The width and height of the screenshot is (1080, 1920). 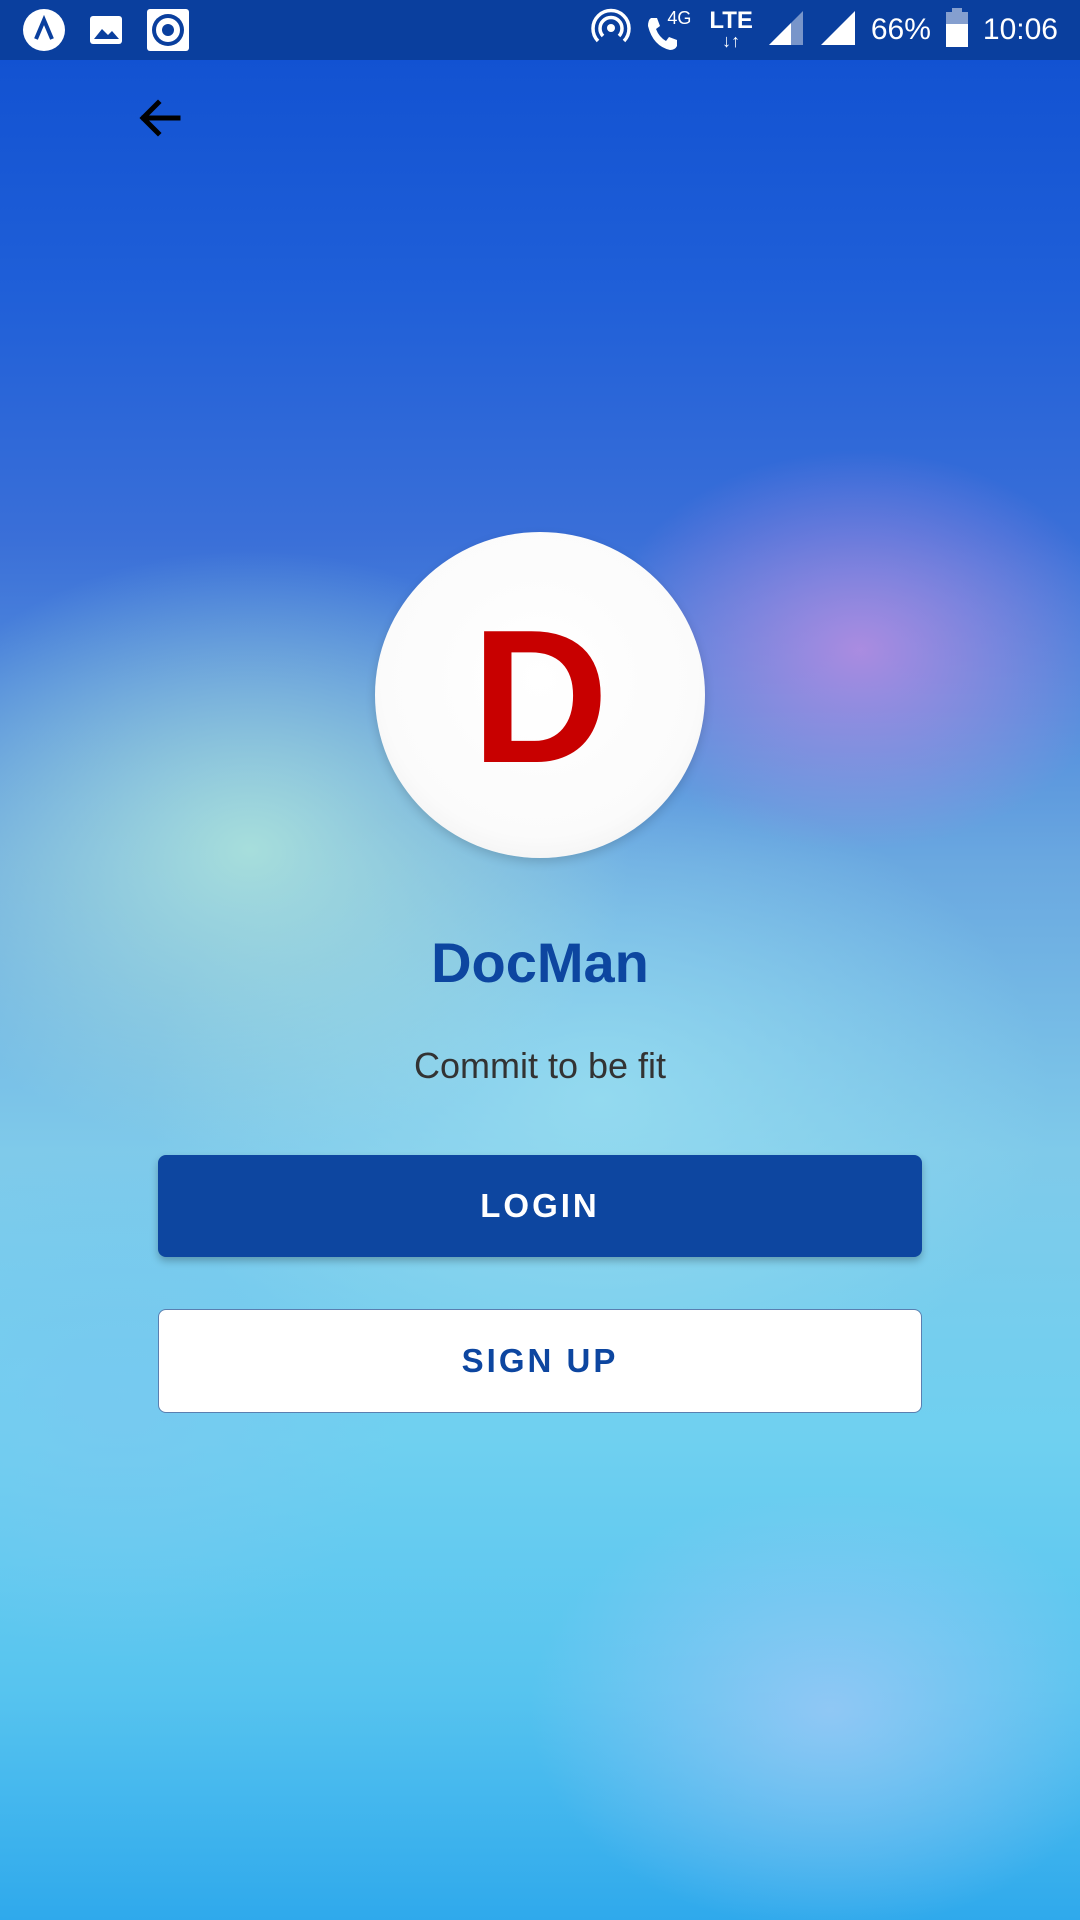 What do you see at coordinates (540, 1361) in the screenshot?
I see `sign-up-button: SIGN UP` at bounding box center [540, 1361].